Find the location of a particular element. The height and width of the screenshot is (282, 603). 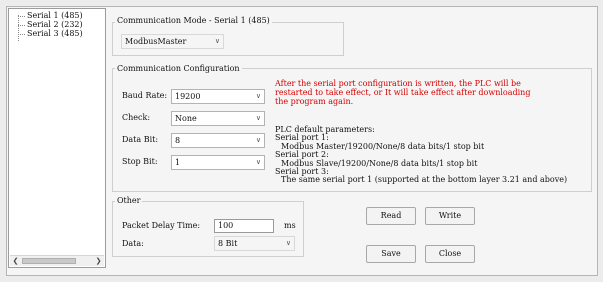

stop-bit-value: 1 is located at coordinates (178, 162).